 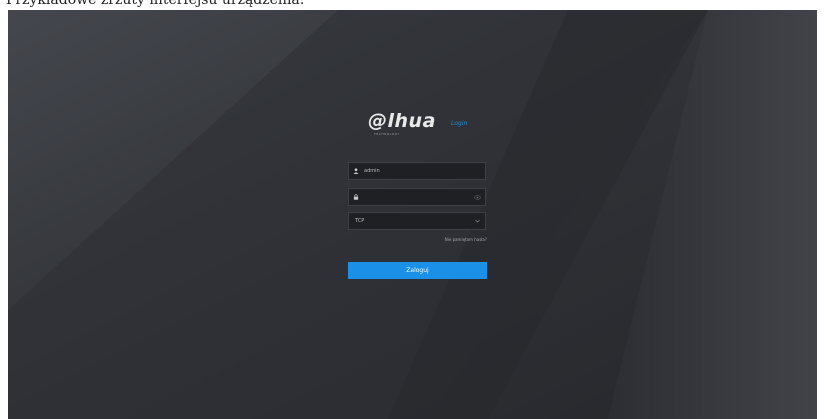 I want to click on protocol-select: TCP, so click(x=417, y=221).